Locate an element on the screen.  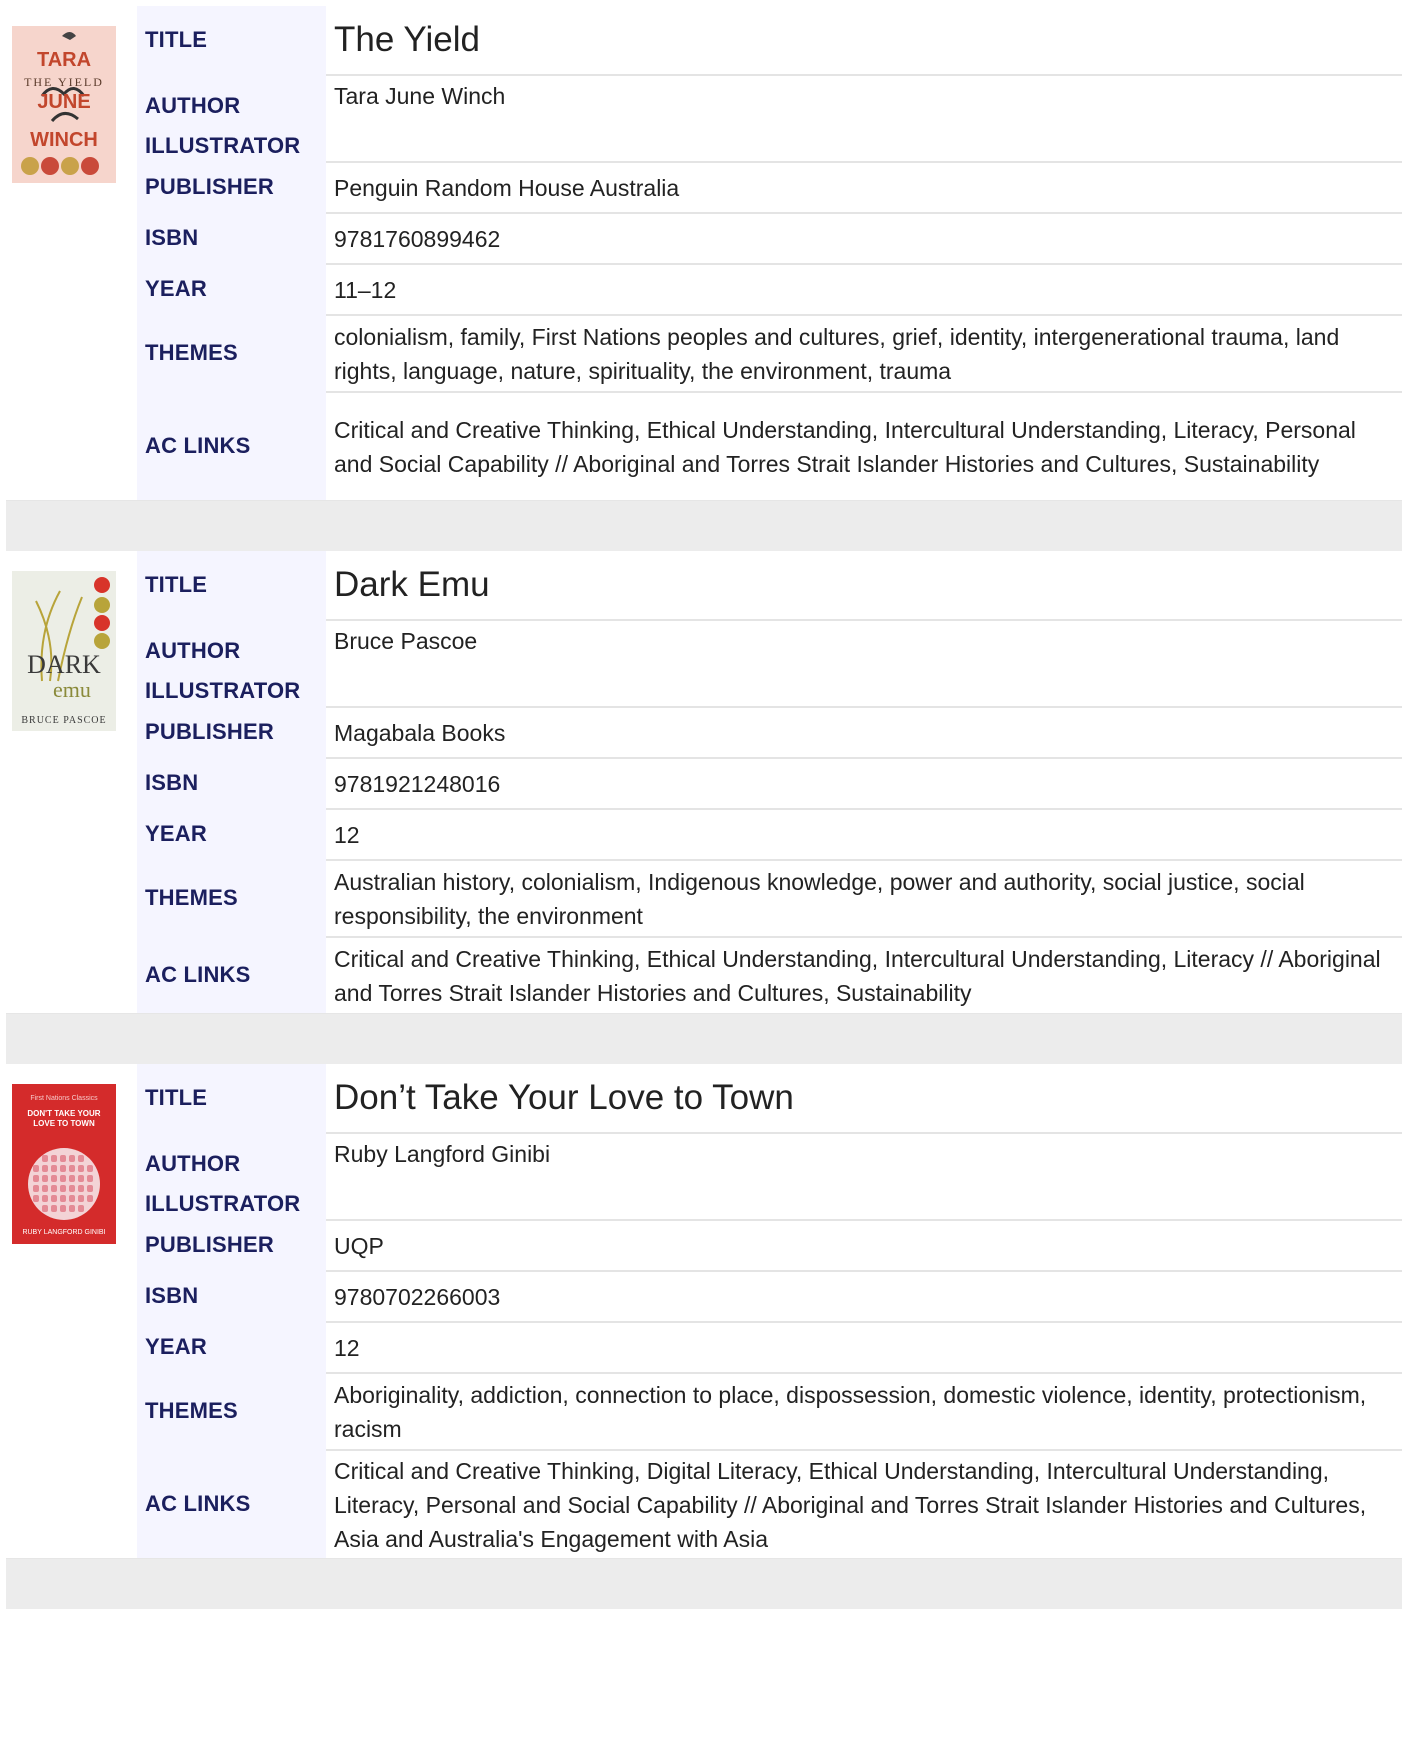
book-title: Don’t Take Your Love to Town is located at coordinates (564, 1097).